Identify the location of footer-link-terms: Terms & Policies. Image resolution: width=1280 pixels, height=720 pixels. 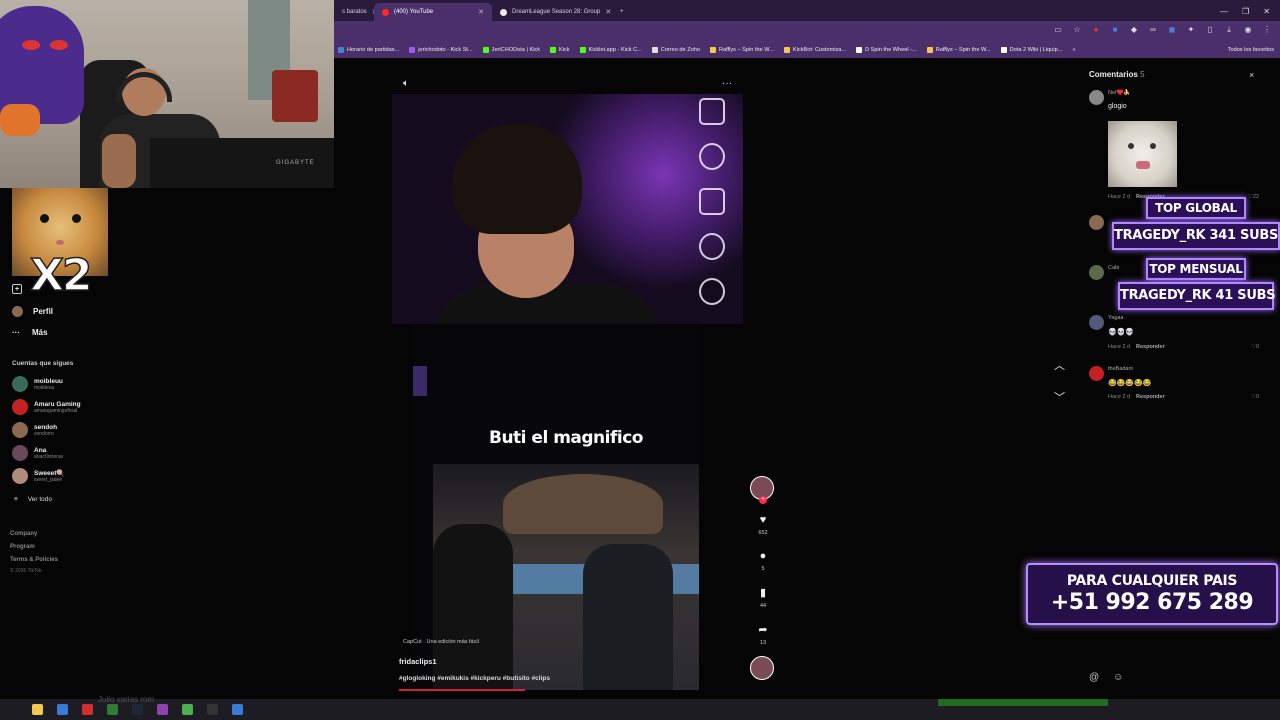
(34, 560).